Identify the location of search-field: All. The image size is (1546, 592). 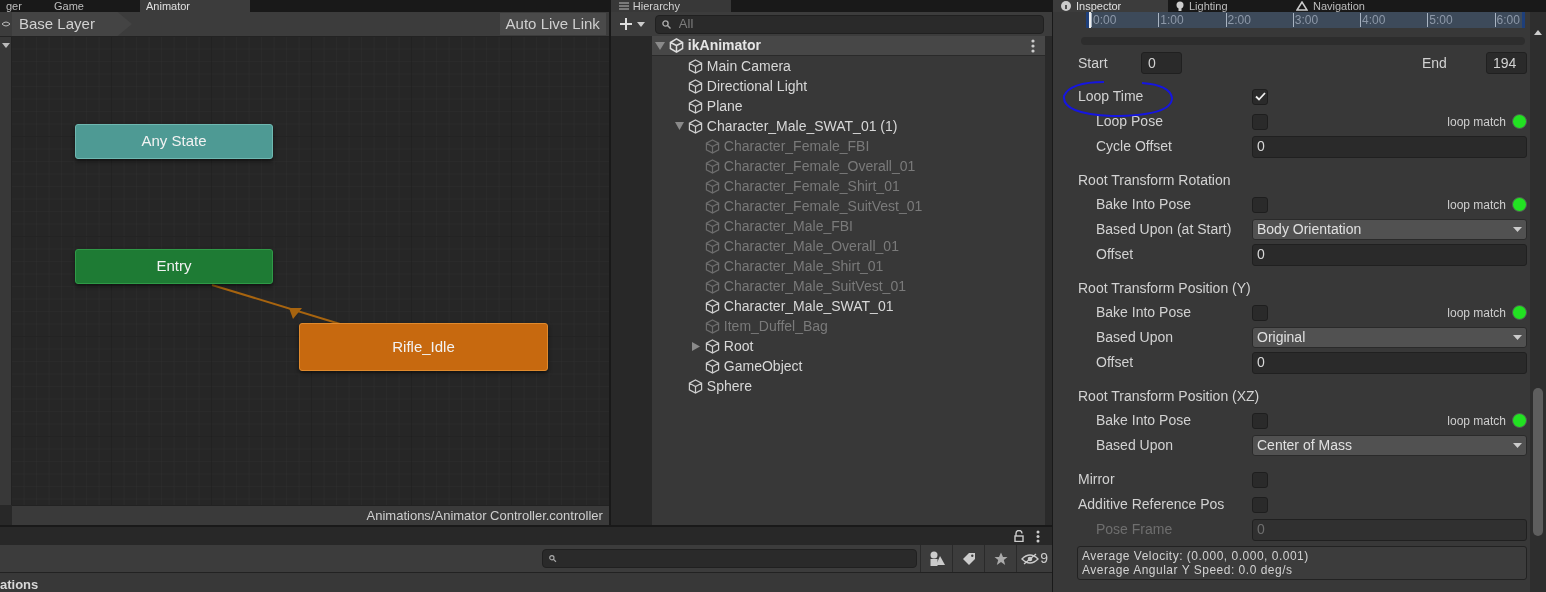
(849, 24).